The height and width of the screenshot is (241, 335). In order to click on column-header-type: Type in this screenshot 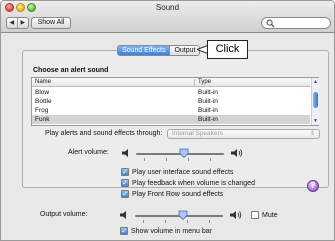, I will do `click(204, 82)`.